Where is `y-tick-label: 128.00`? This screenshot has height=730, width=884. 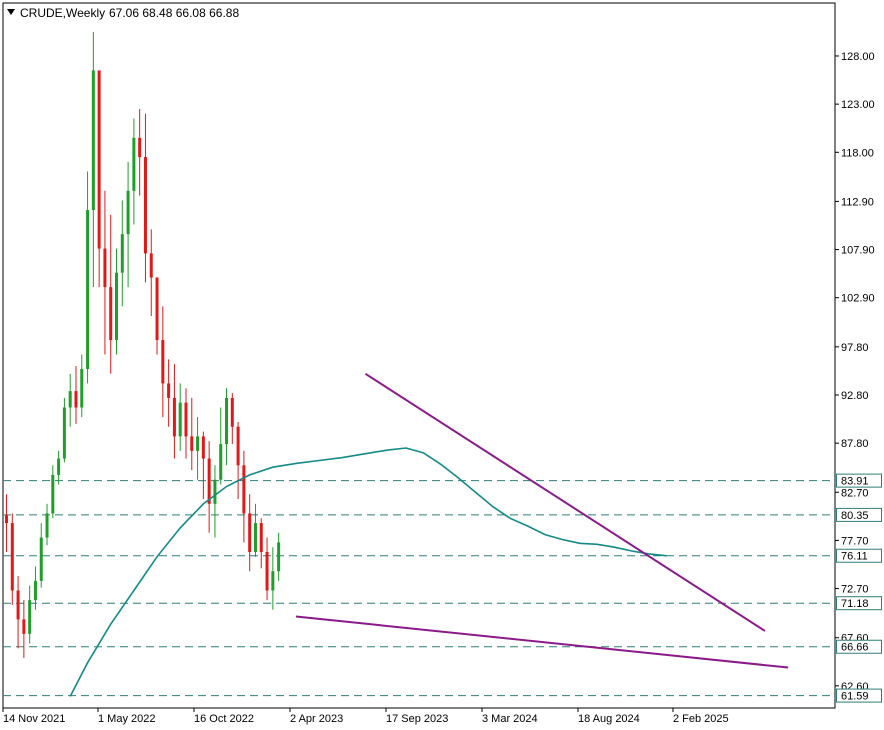 y-tick-label: 128.00 is located at coordinates (858, 57).